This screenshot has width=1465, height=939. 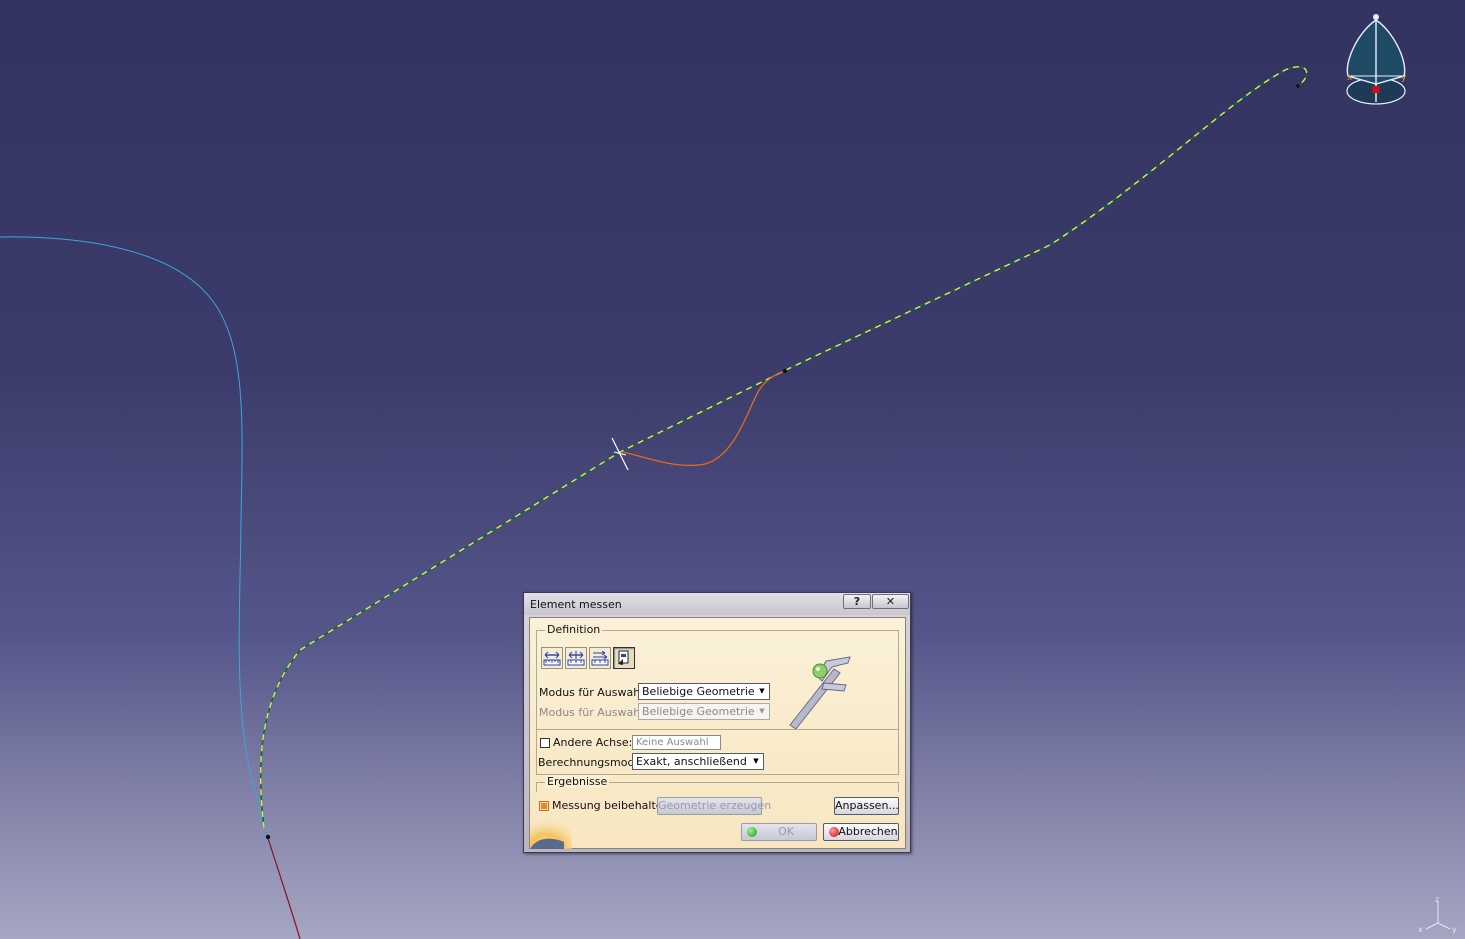 I want to click on mode2-value: Beliebige Geometrie, so click(x=698, y=711).